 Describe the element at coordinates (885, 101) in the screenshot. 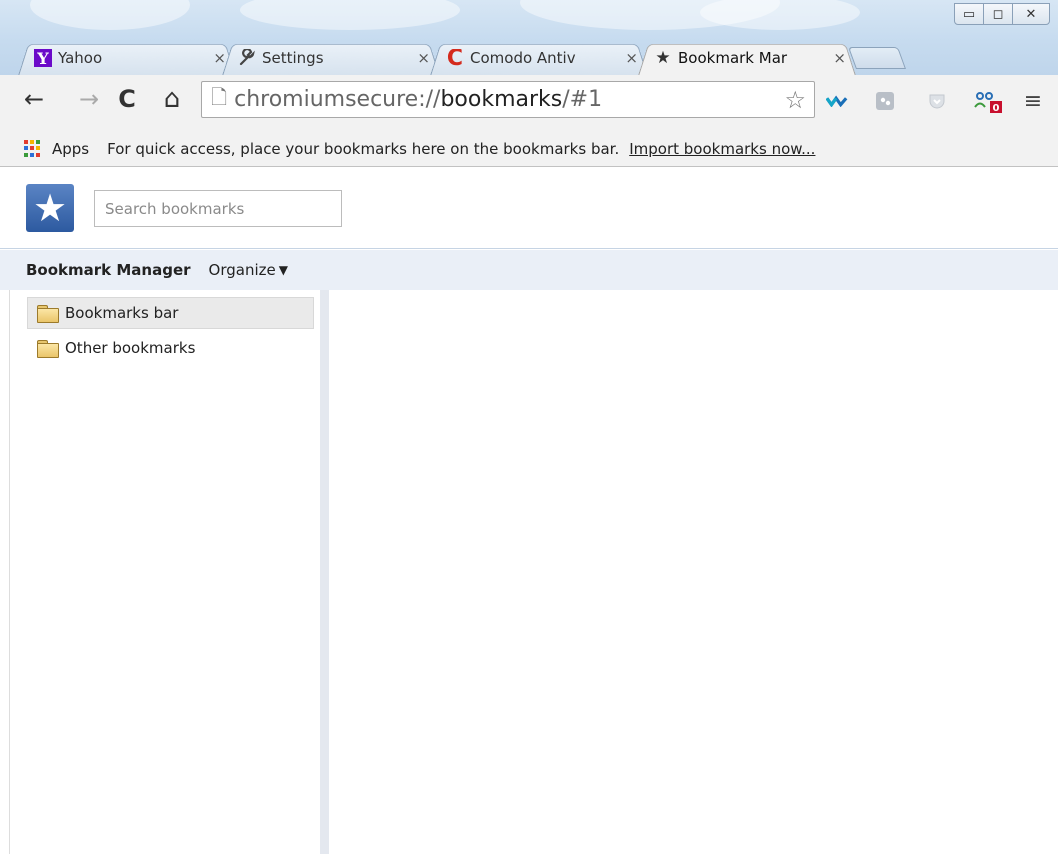

I see `puzzle-icon` at that location.